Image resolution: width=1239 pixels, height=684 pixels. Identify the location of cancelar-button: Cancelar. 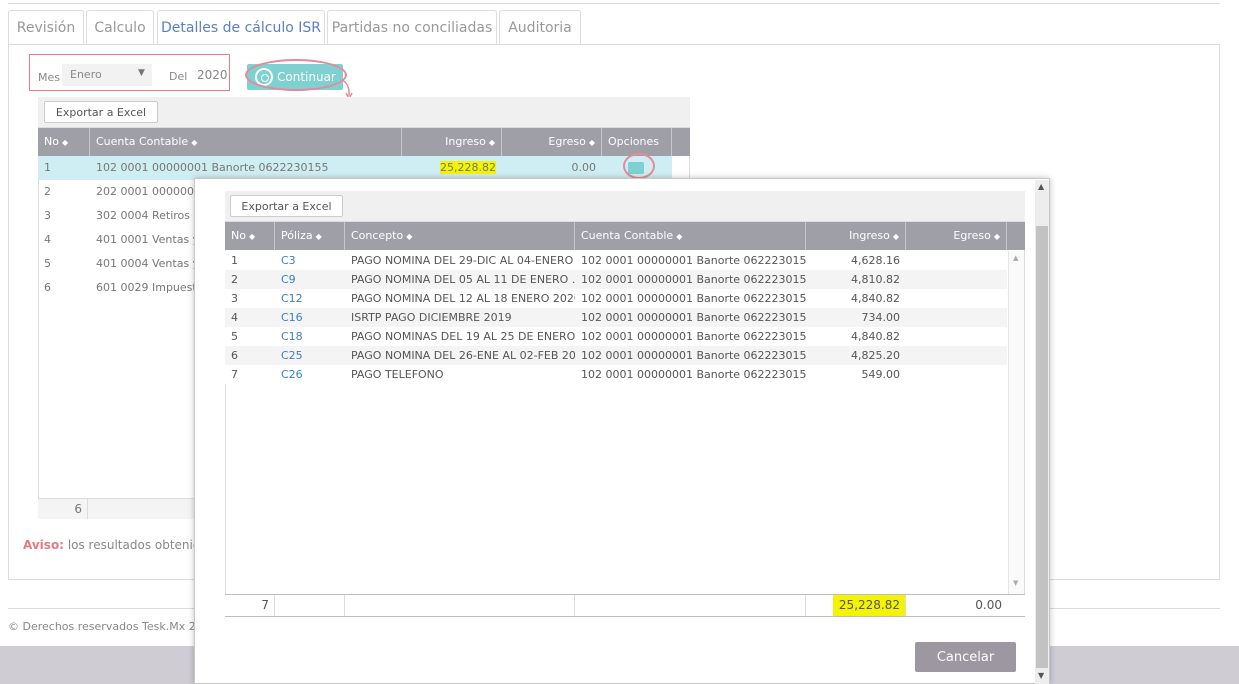
(965, 657).